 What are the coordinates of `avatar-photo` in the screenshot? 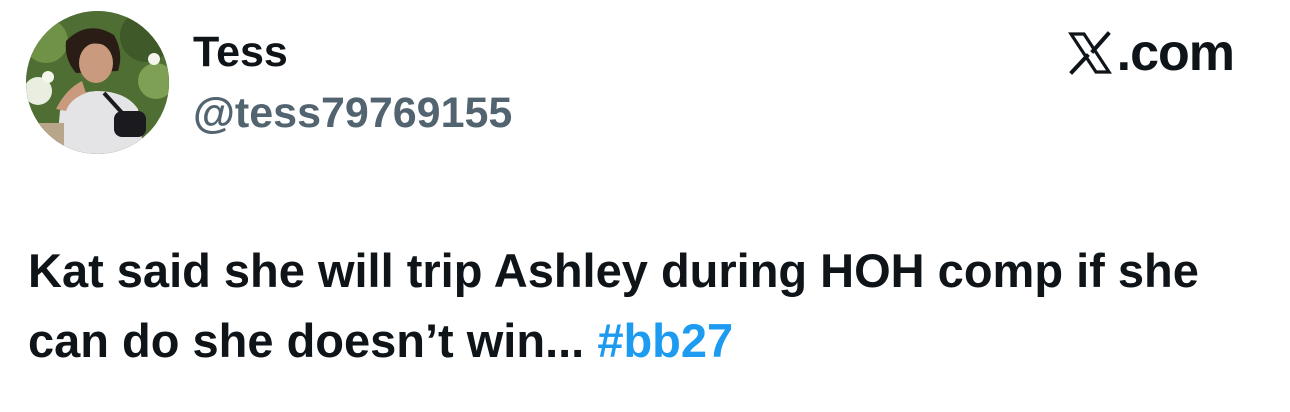 It's located at (97, 82).